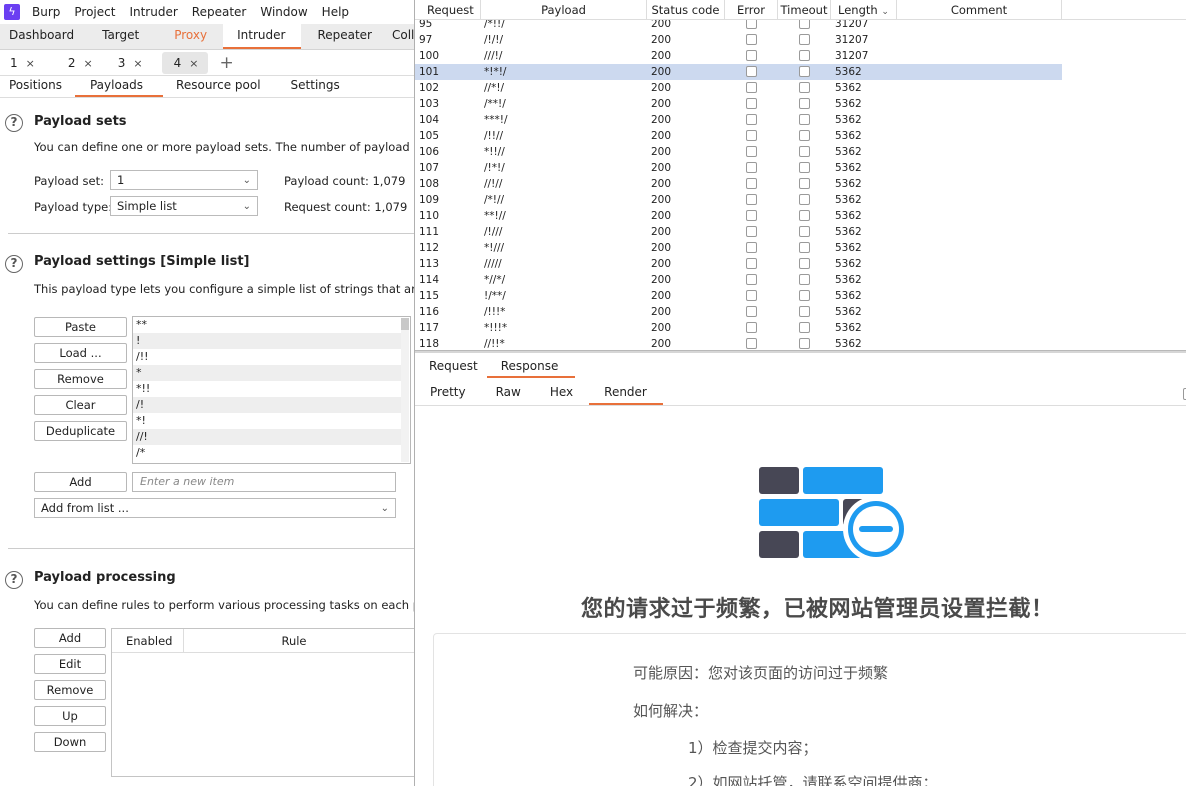 This screenshot has height=786, width=1186. What do you see at coordinates (80, 431) in the screenshot?
I see `deduplicate-button: Deduplicate` at bounding box center [80, 431].